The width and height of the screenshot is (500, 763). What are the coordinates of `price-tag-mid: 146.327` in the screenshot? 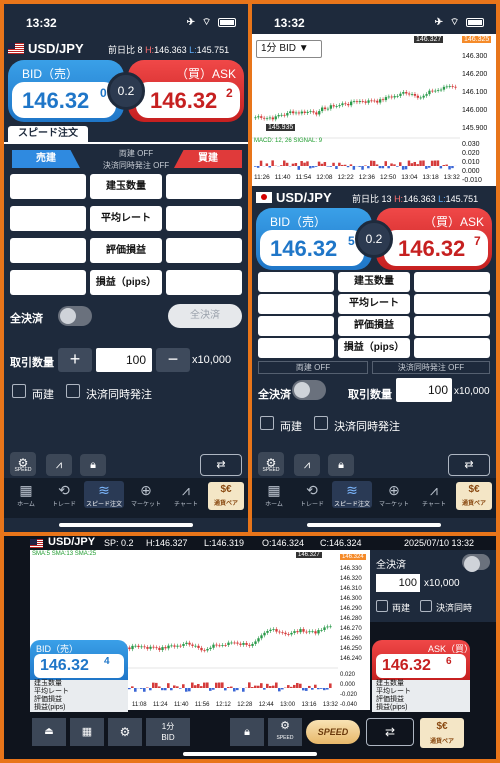 It's located at (429, 39).